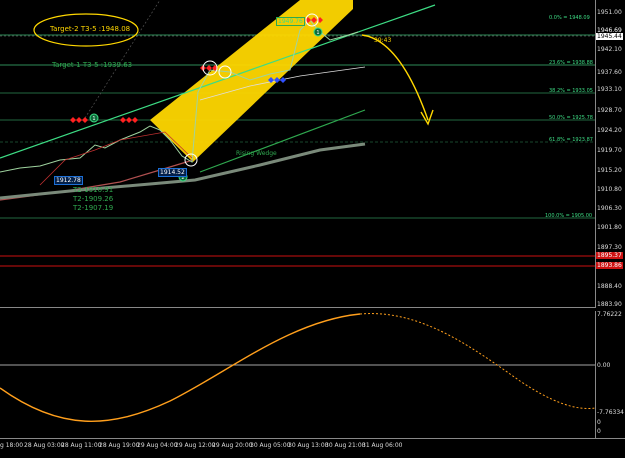 This screenshot has height=458, width=625. I want to click on low-price-box-mid: 1914.52, so click(172, 172).